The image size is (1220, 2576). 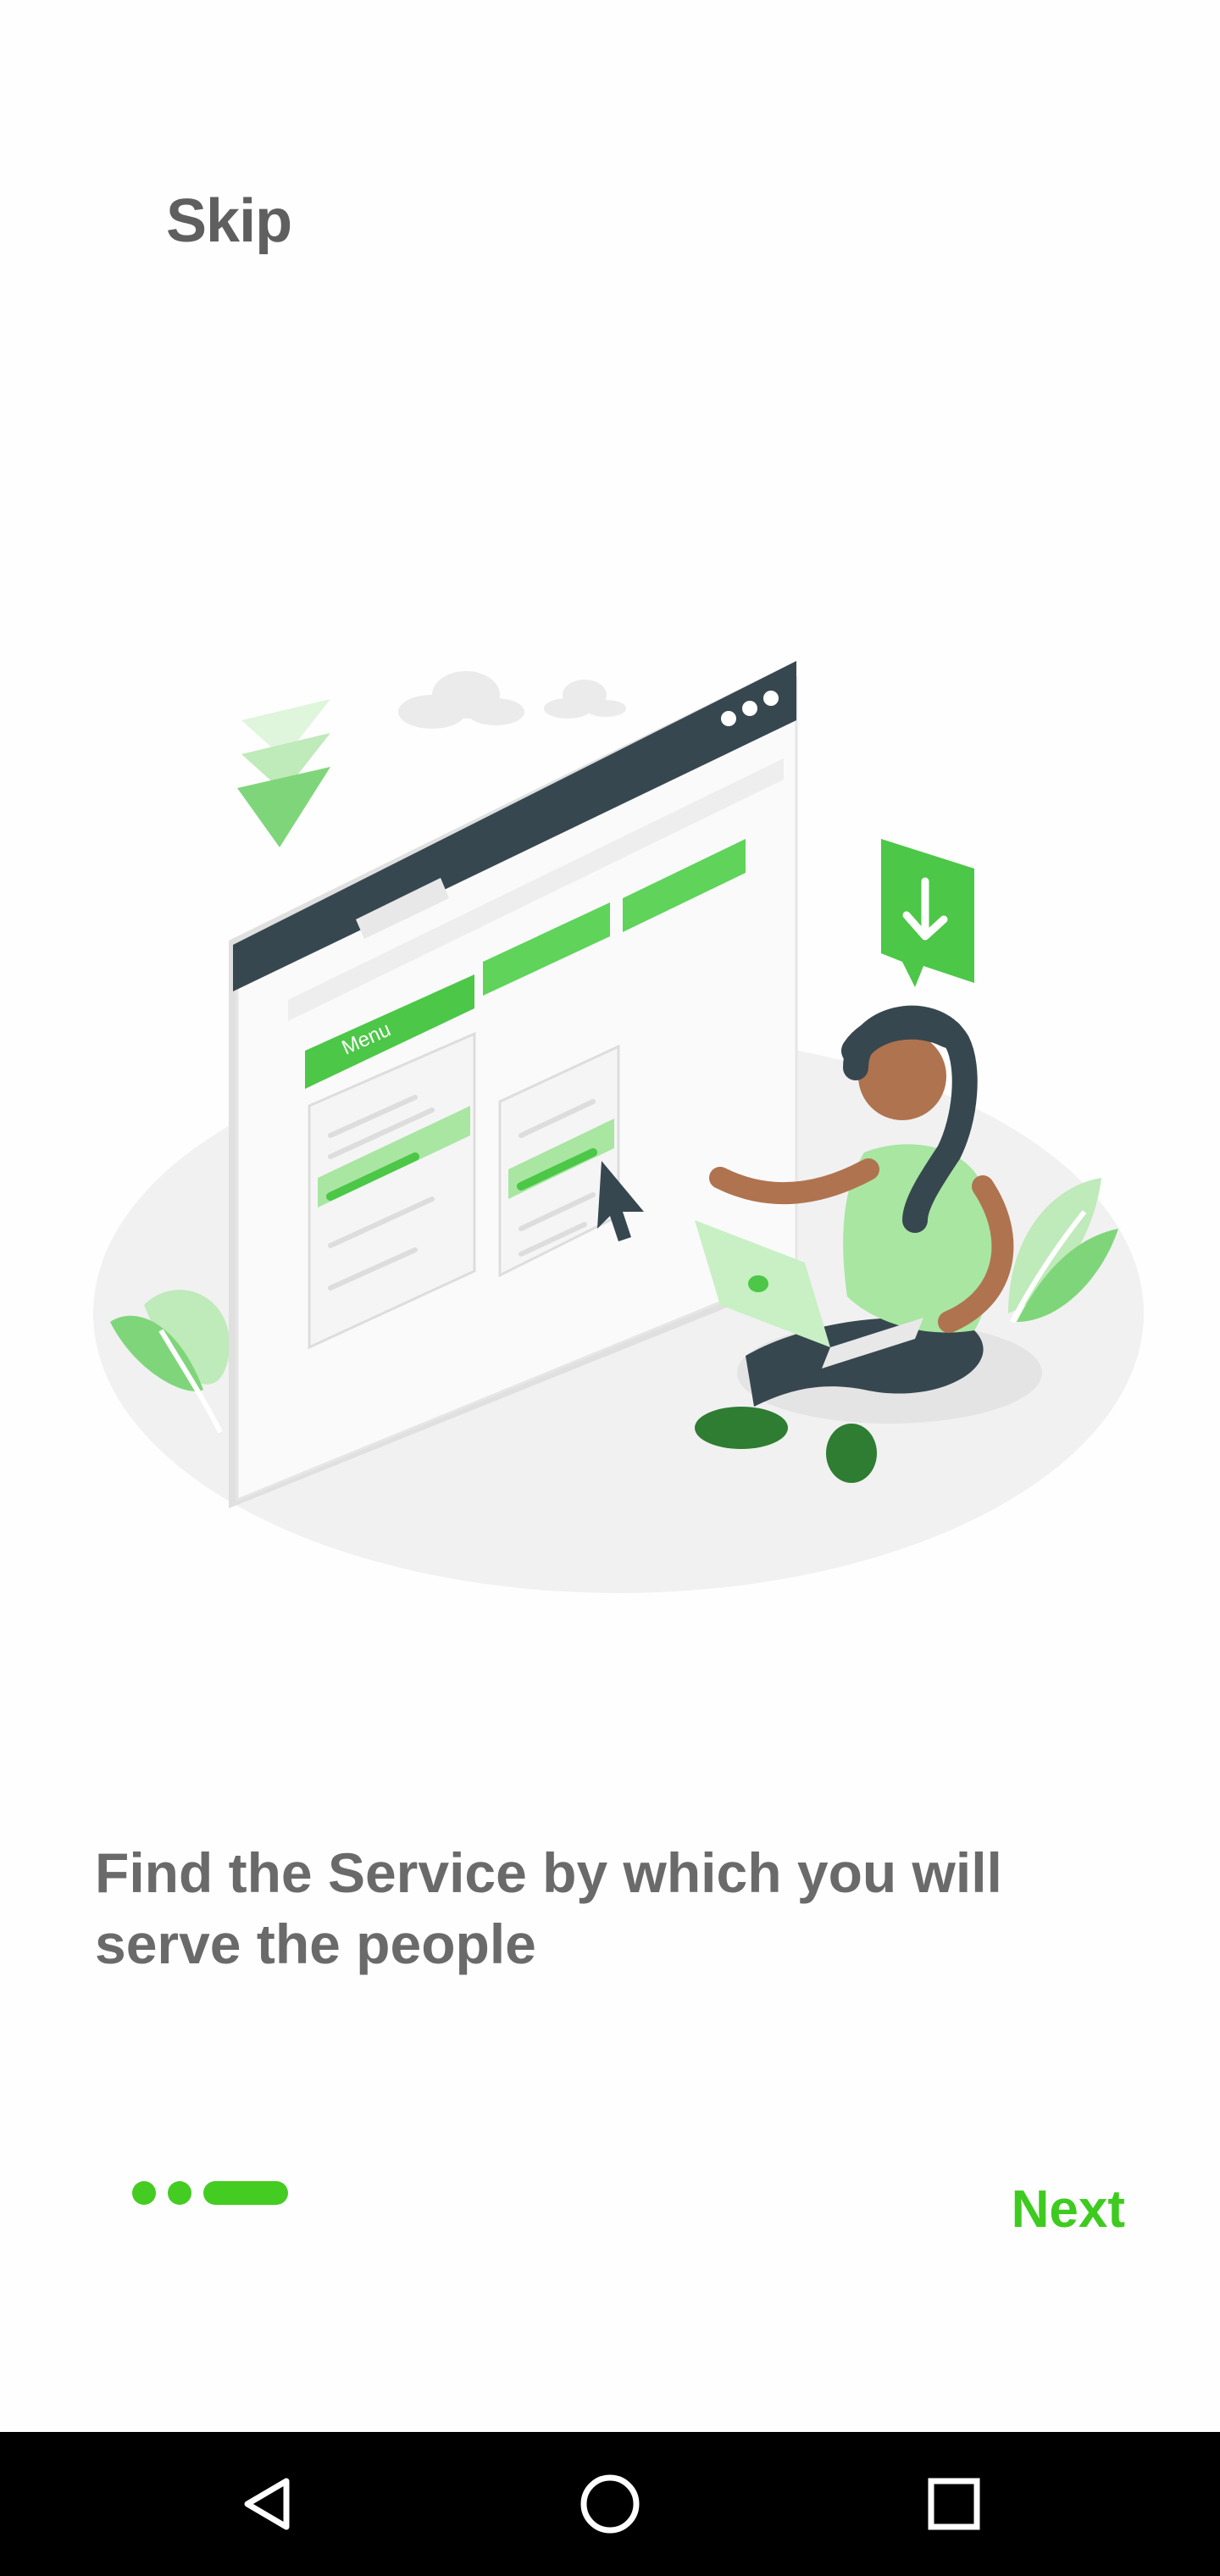 What do you see at coordinates (954, 2504) in the screenshot?
I see `recents-square-icon` at bounding box center [954, 2504].